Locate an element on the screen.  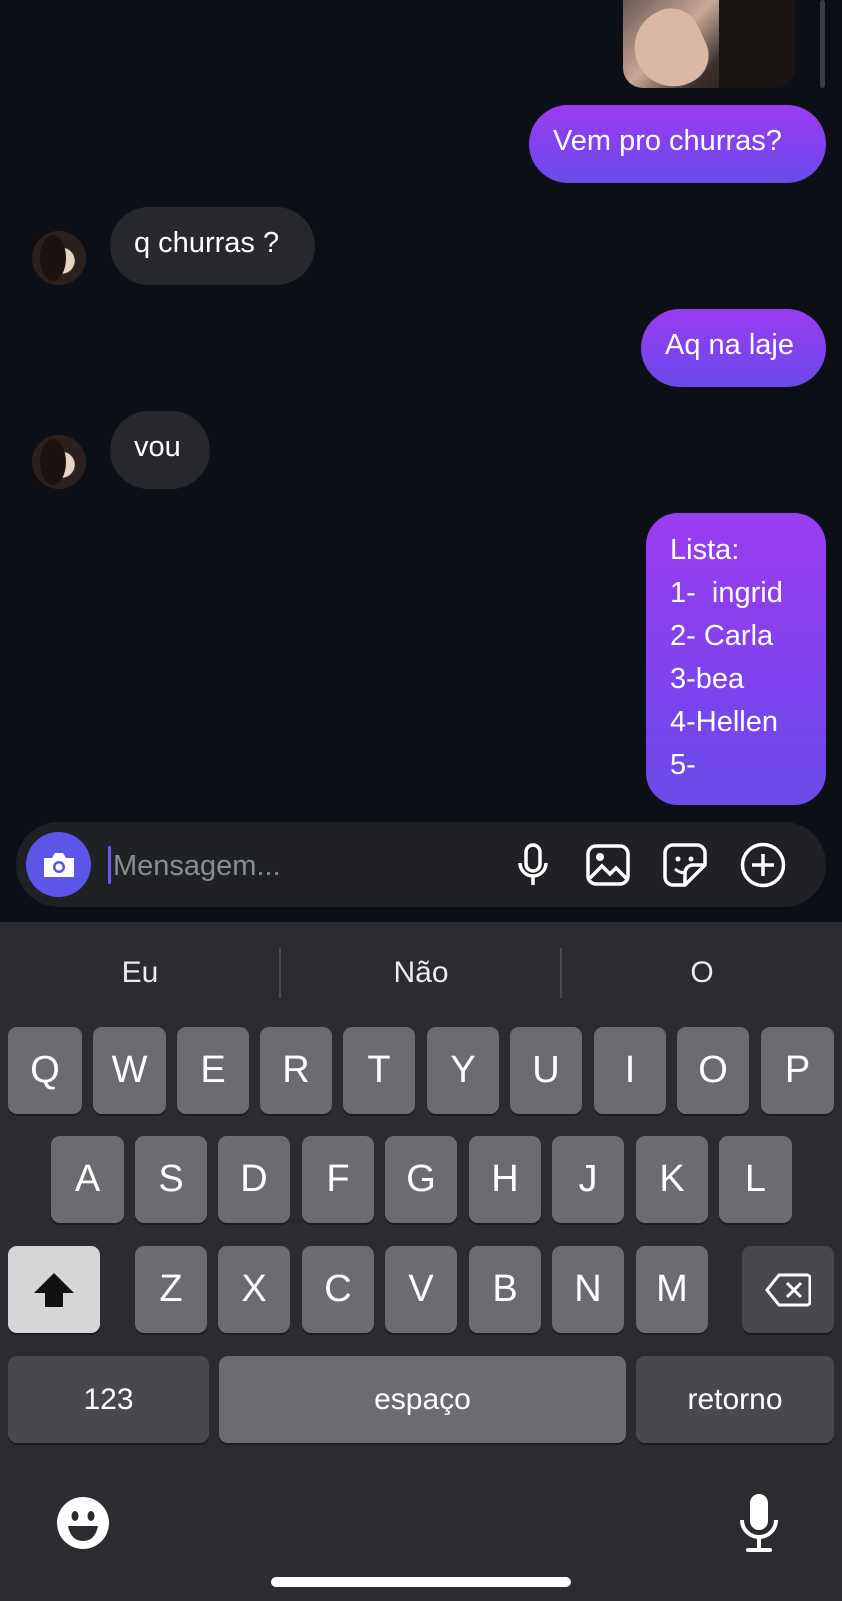
key-v: V is located at coordinates (421, 1289).